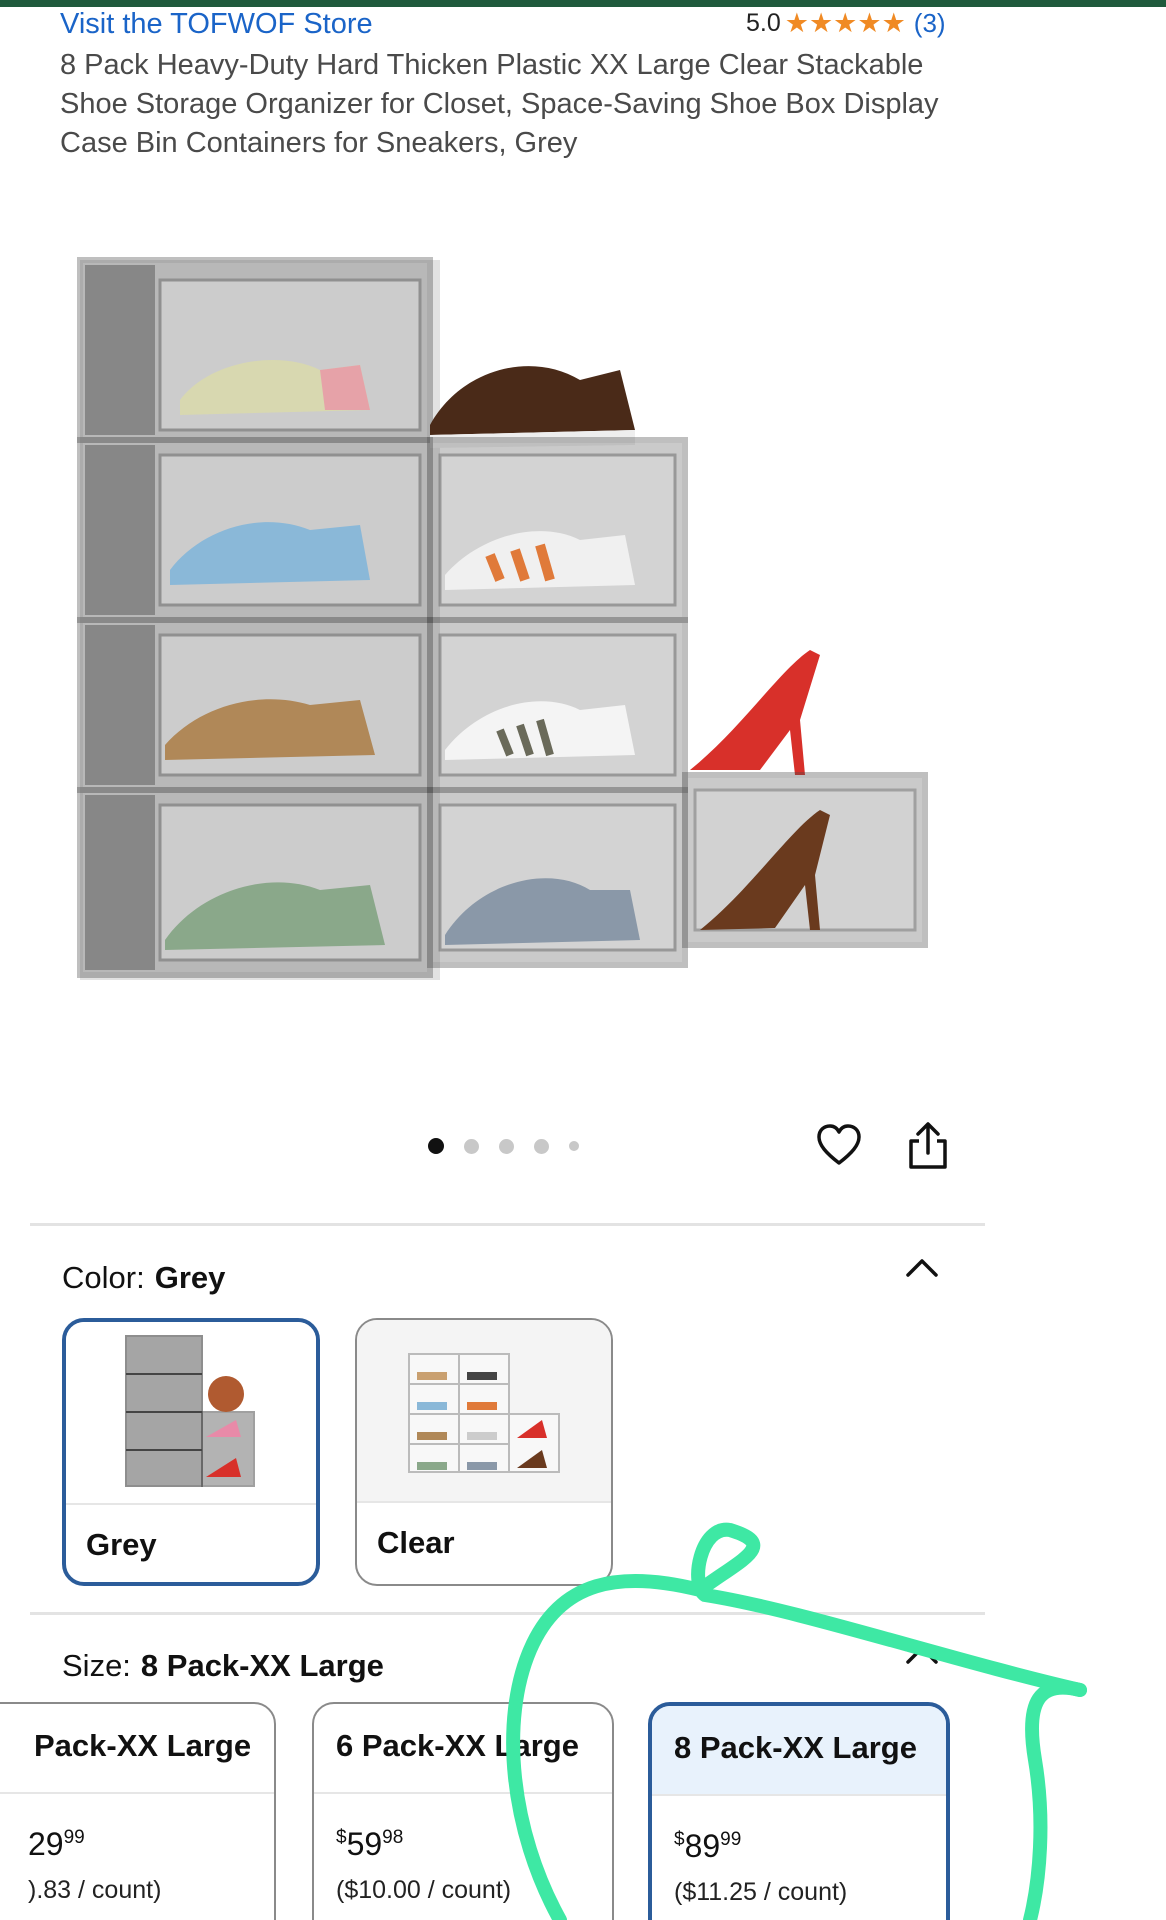  I want to click on rating-summary: 5.0 ★★★★★ (3), so click(846, 23).